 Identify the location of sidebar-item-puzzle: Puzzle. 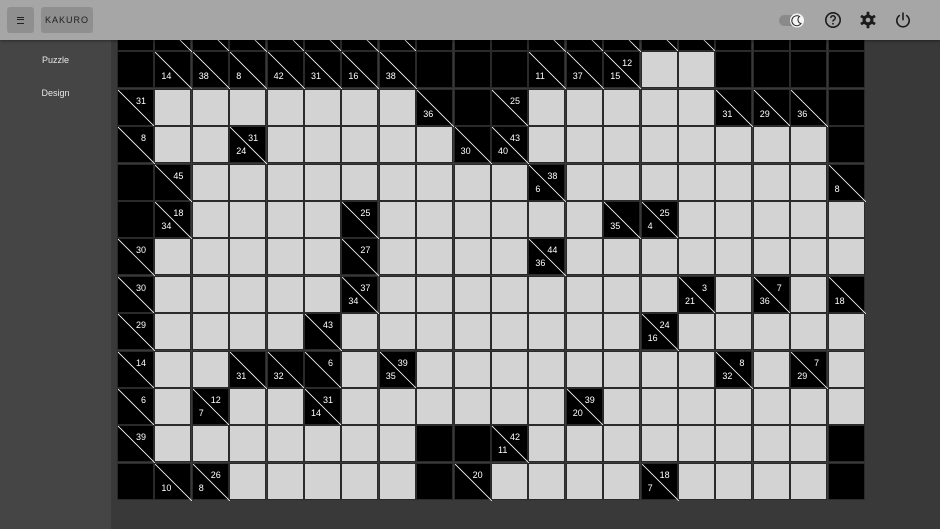
(55, 60).